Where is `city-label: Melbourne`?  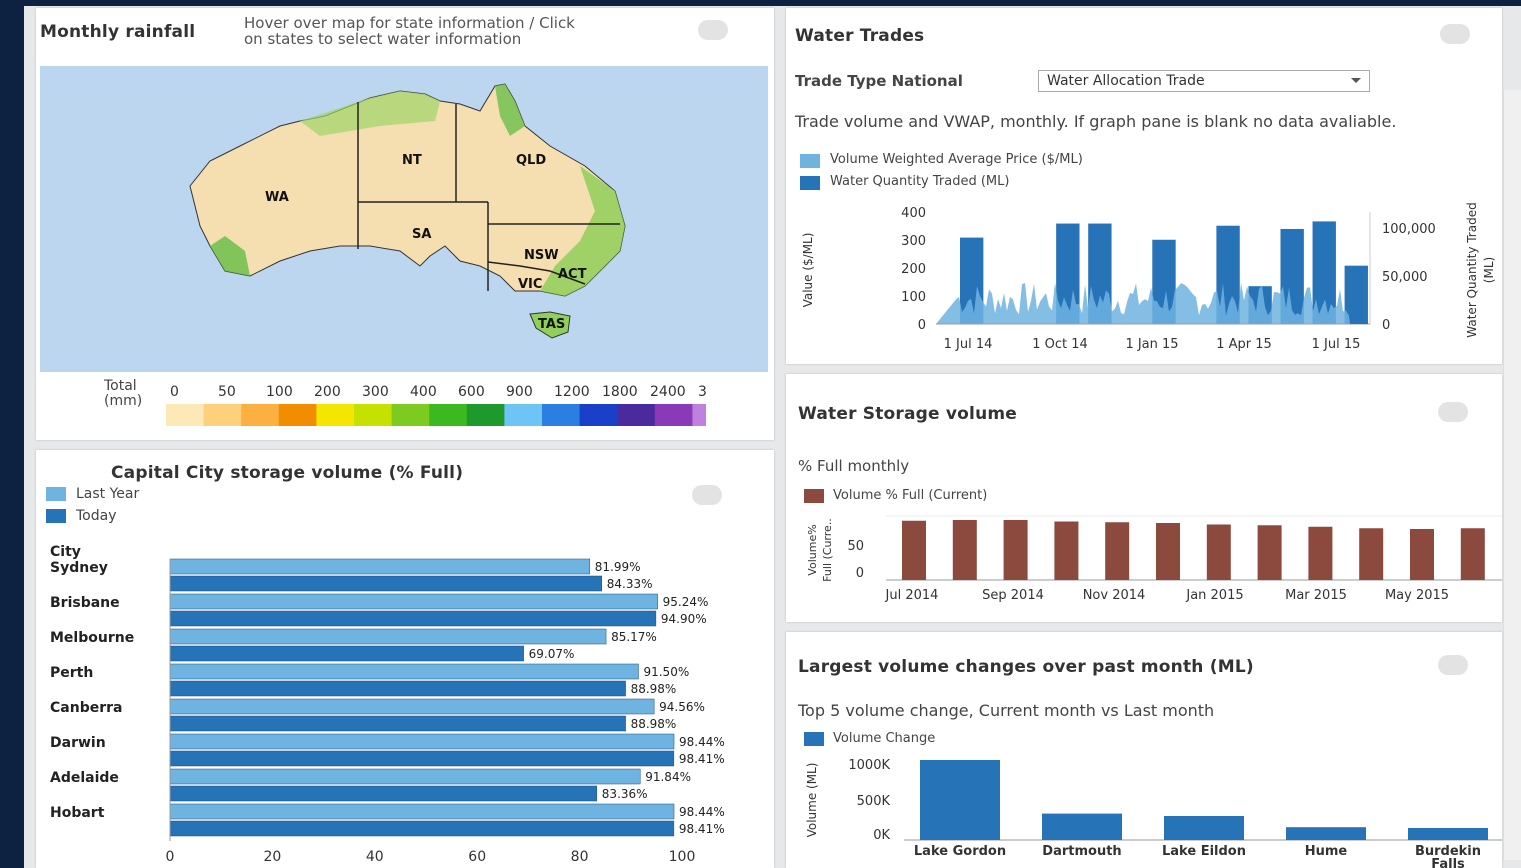
city-label: Melbourne is located at coordinates (92, 638).